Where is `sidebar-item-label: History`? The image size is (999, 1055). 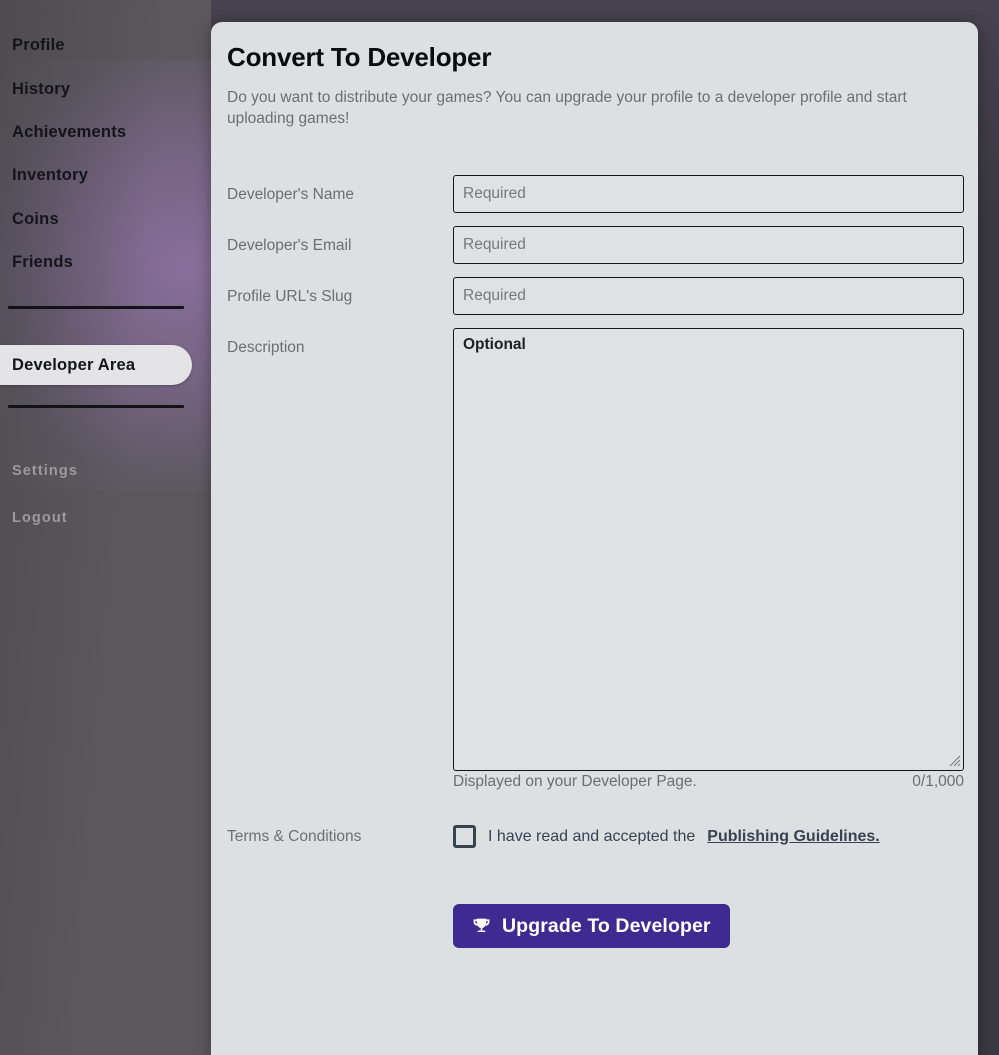
sidebar-item-label: History is located at coordinates (41, 88).